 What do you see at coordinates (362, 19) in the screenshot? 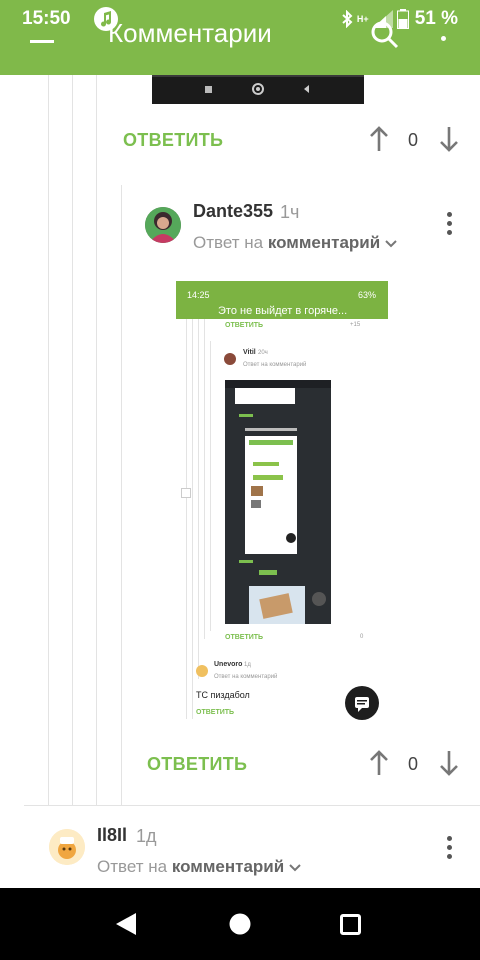
I see `network-type: H+` at bounding box center [362, 19].